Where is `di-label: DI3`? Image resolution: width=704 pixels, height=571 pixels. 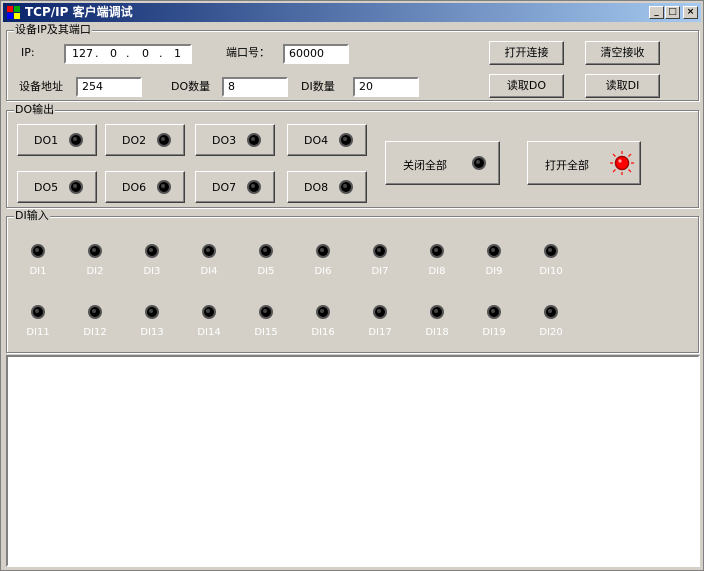
di-label: DI3 is located at coordinates (152, 271).